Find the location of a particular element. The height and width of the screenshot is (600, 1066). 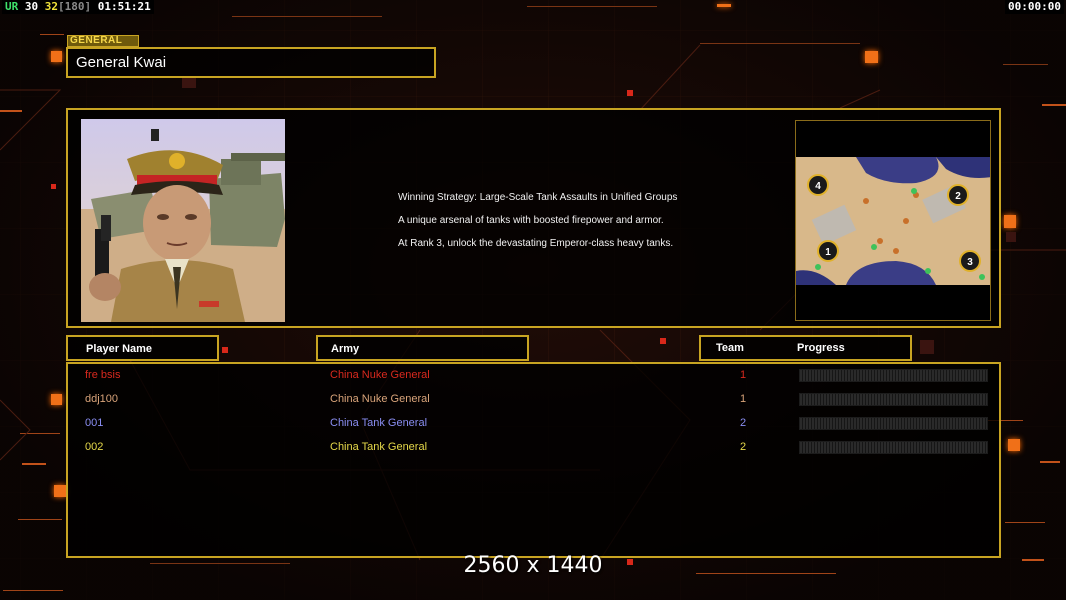

header-team-progress: Team Progress is located at coordinates (805, 348).